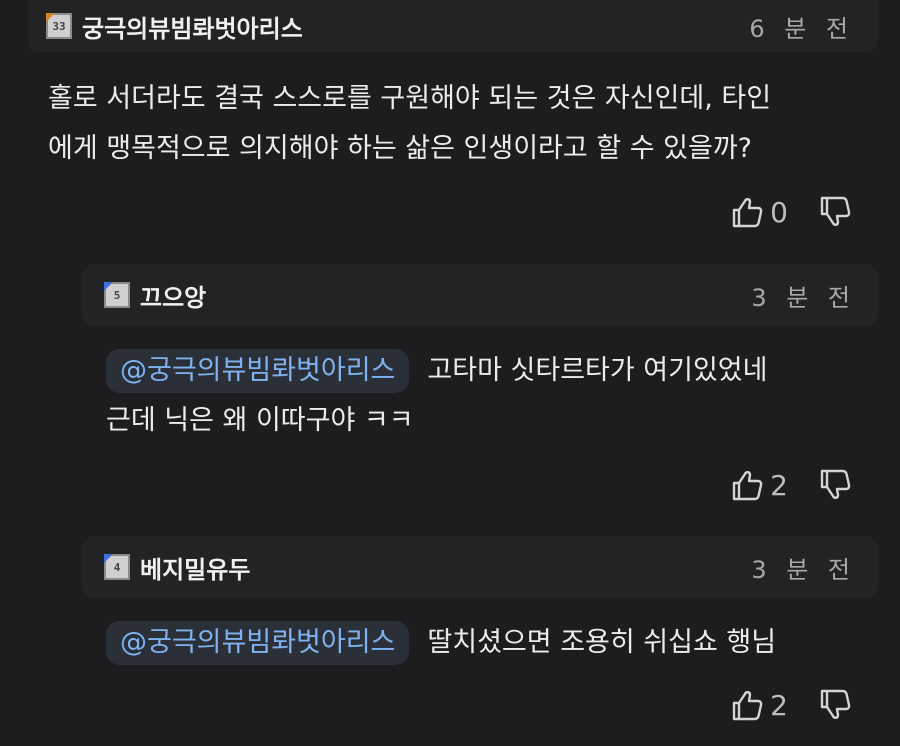 This screenshot has height=746, width=900. I want to click on comment-text-line: 에게 맹목적으로 의지해야 하는 삶은 인생이라고 할 수 있을까?, so click(400, 148).